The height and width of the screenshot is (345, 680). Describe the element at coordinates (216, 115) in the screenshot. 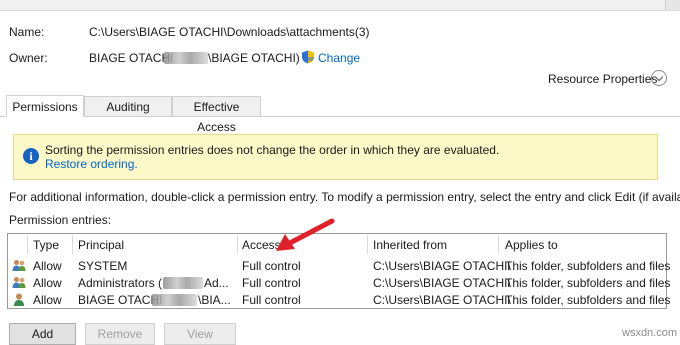

I see `tab-effective-access: Effective Access` at that location.